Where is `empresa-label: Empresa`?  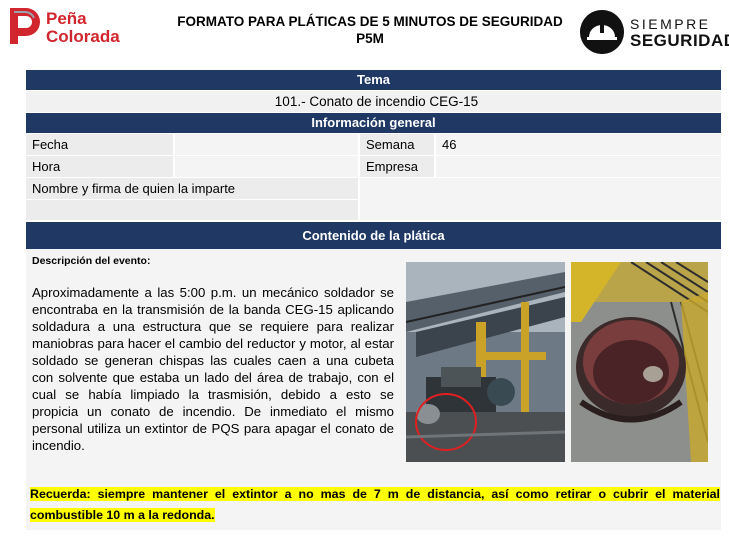 empresa-label: Empresa is located at coordinates (397, 166).